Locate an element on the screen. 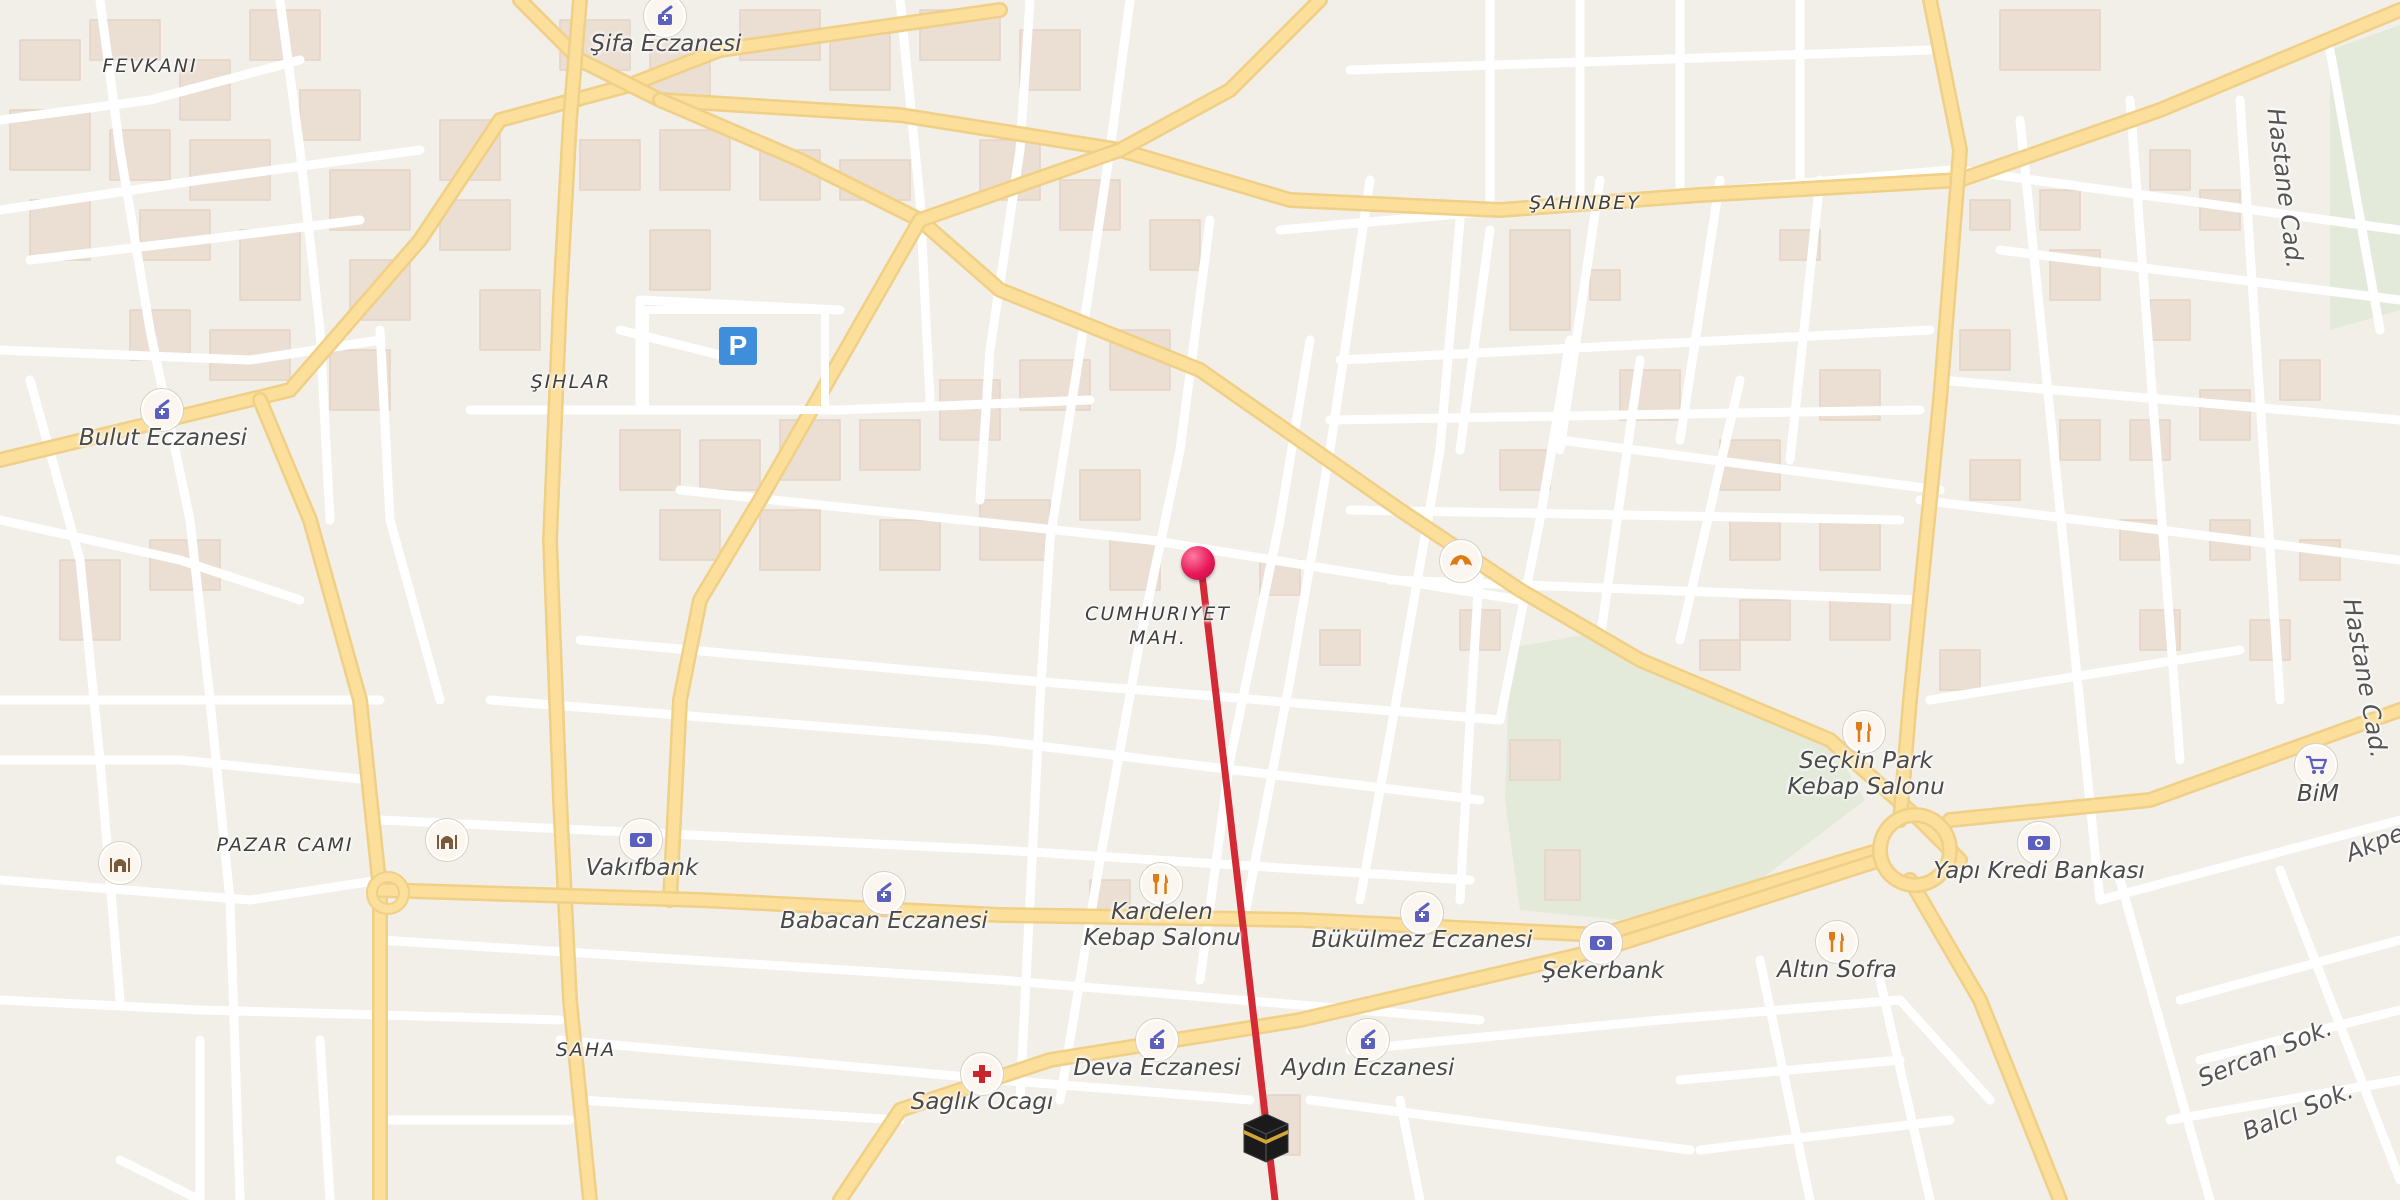  poi-label-deva-eczanesi: Deva Eczanesi is located at coordinates (1156, 1068).